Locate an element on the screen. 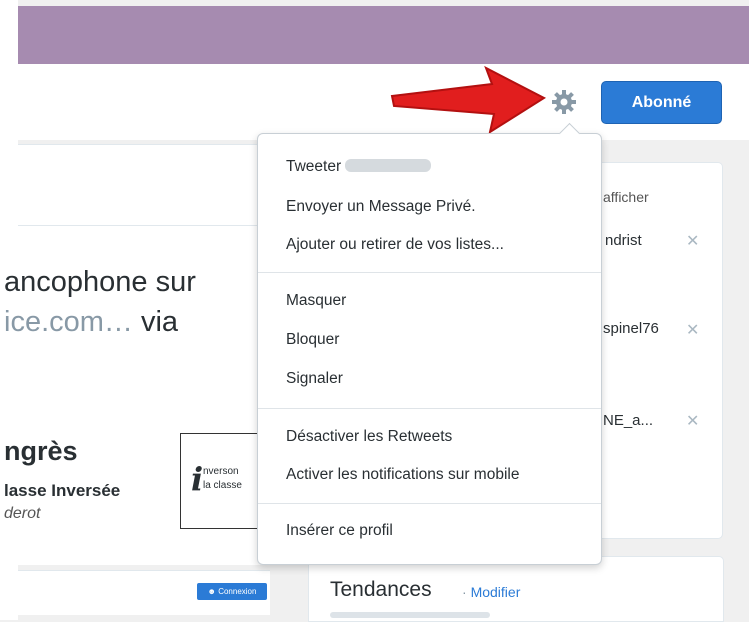  user-icon: ☻ is located at coordinates (213, 591).